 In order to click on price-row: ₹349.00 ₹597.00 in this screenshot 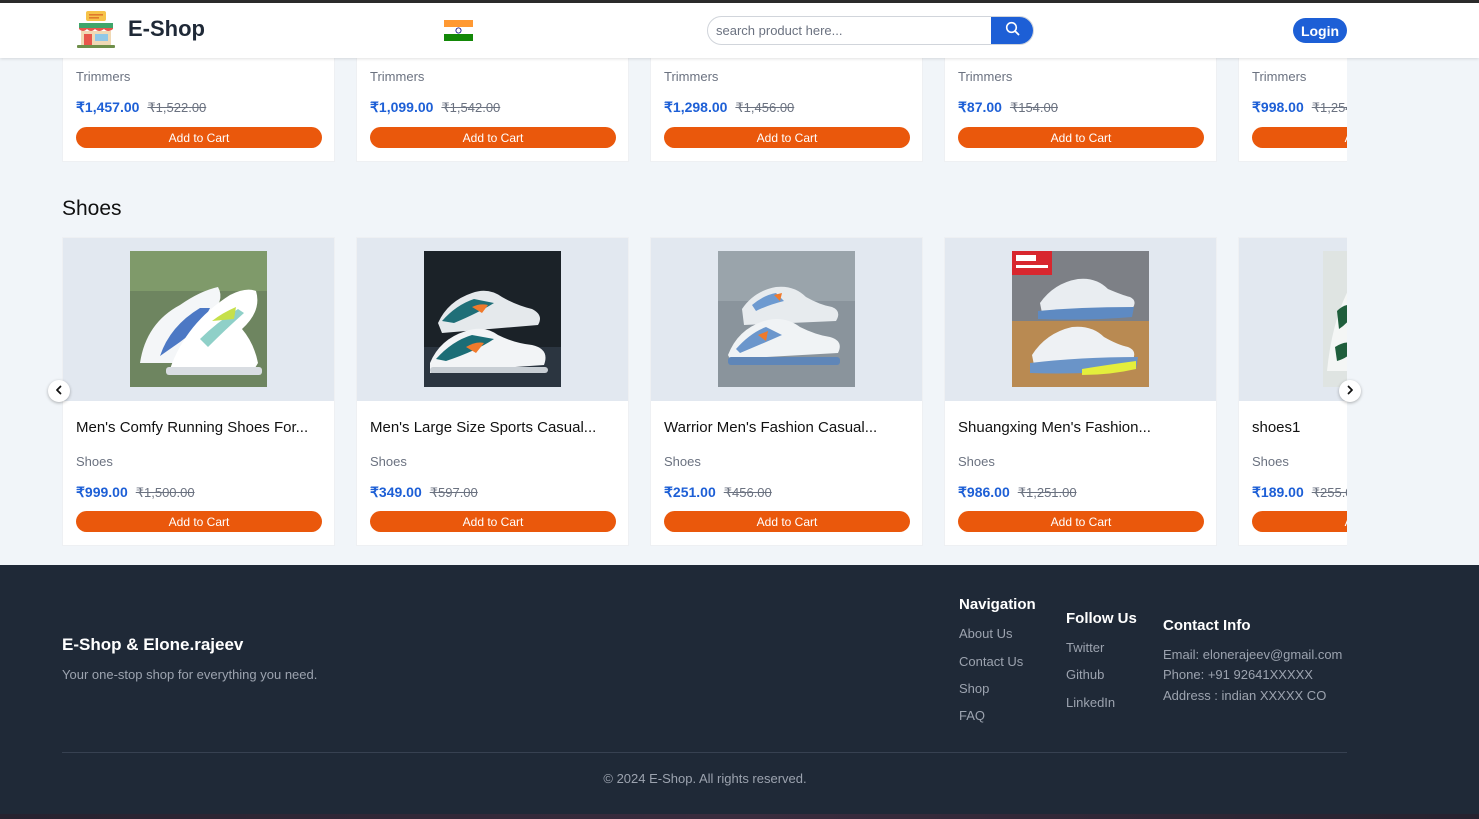, I will do `click(424, 492)`.